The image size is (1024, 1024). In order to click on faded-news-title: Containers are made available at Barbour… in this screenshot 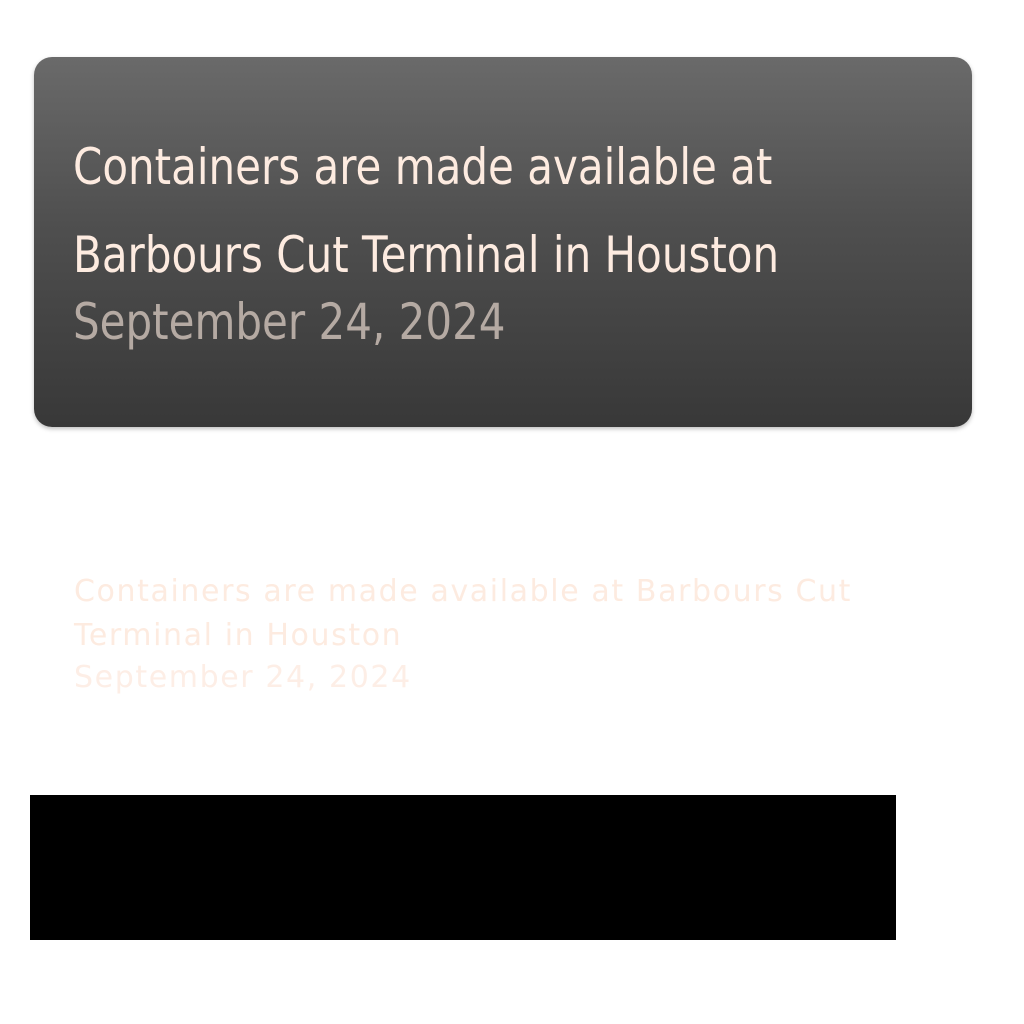, I will do `click(463, 613)`.